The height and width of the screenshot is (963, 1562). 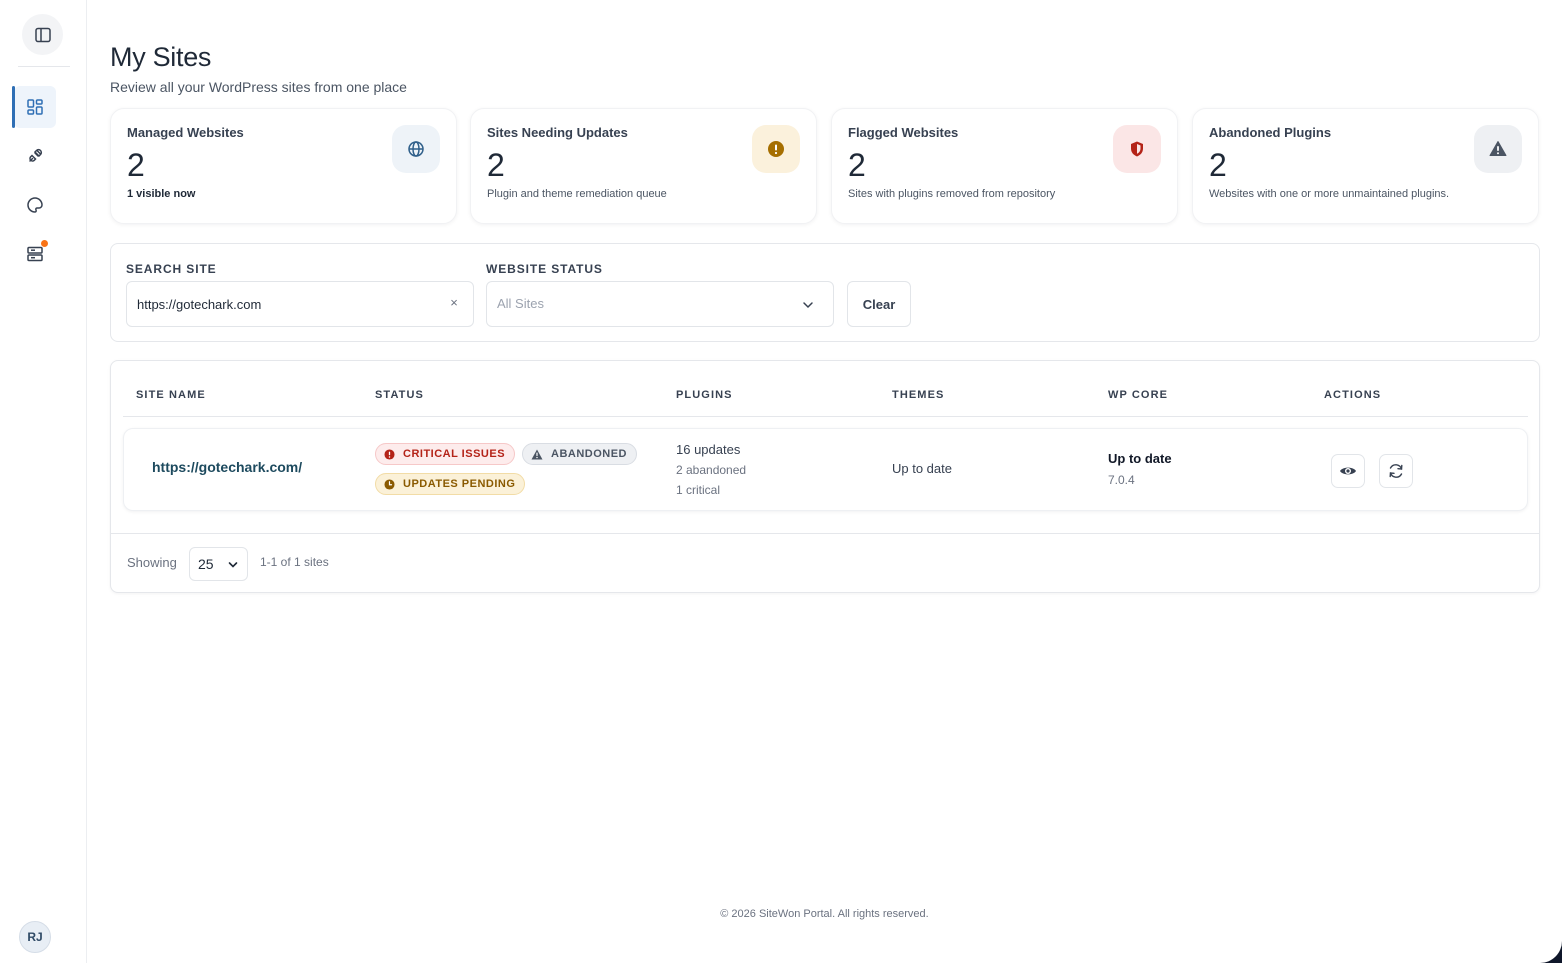 I want to click on table-header-divider, so click(x=825, y=416).